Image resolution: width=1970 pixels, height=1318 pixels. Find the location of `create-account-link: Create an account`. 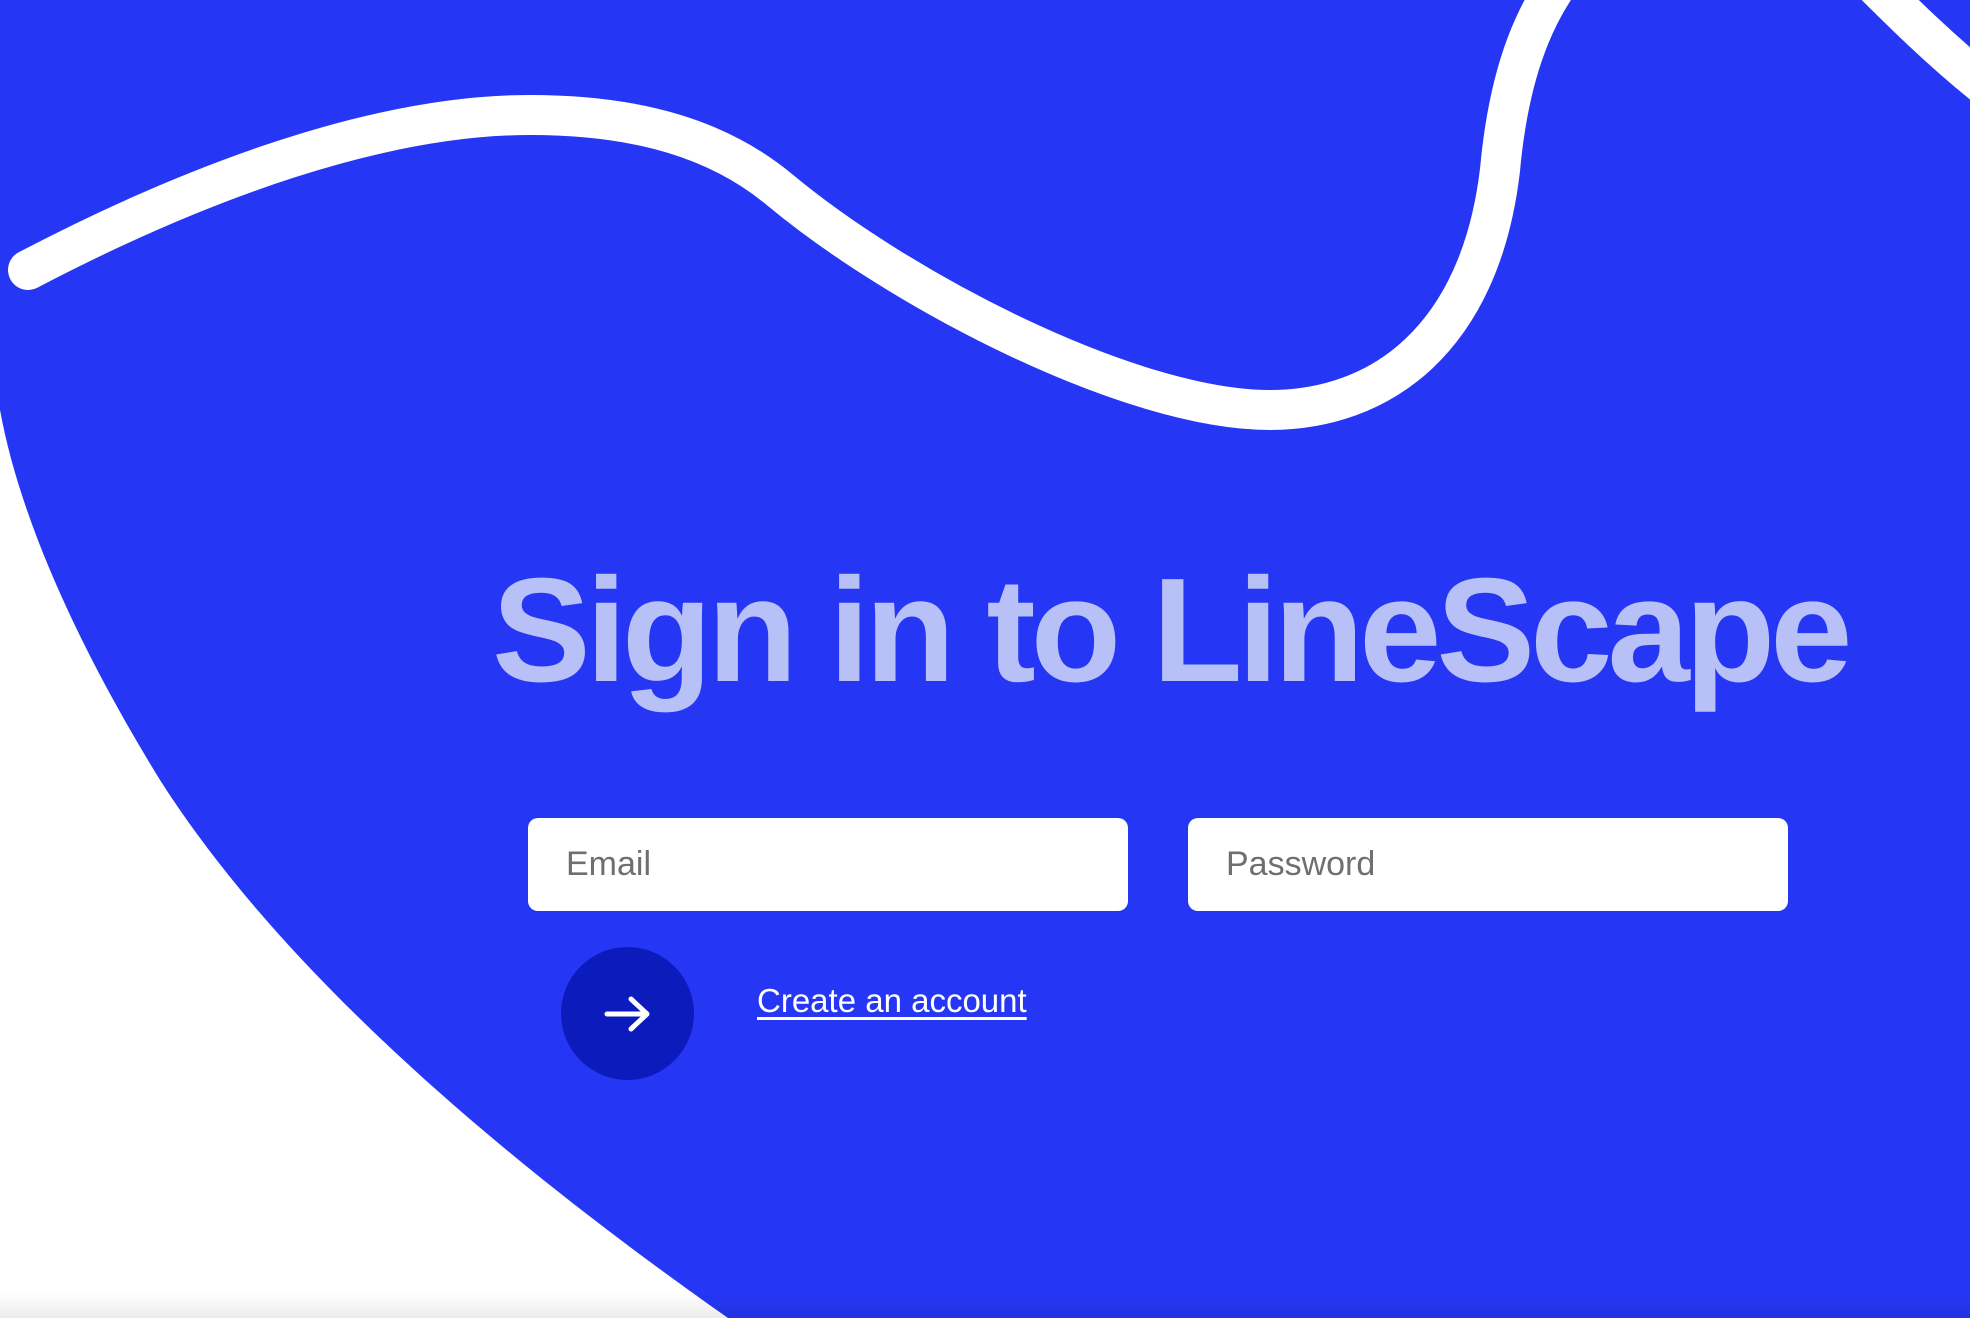

create-account-link: Create an account is located at coordinates (892, 1001).